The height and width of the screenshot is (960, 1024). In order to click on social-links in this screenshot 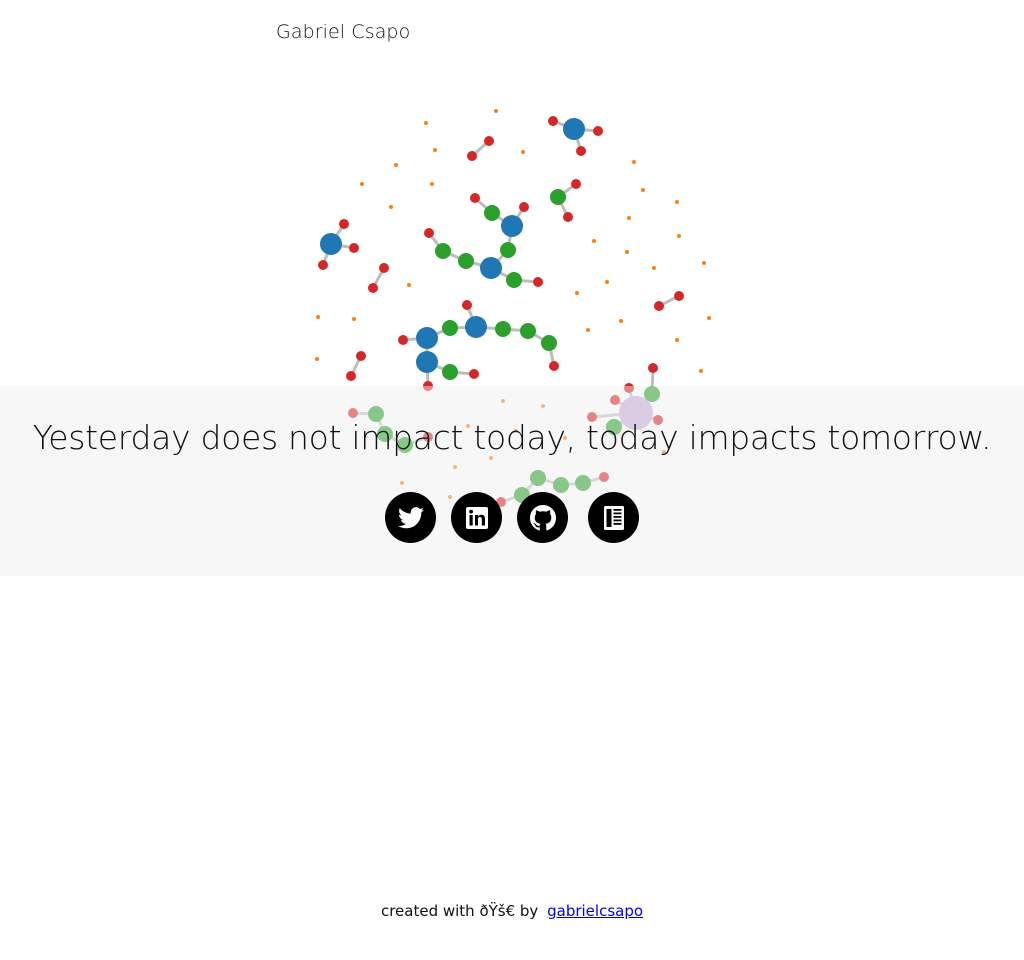, I will do `click(512, 518)`.